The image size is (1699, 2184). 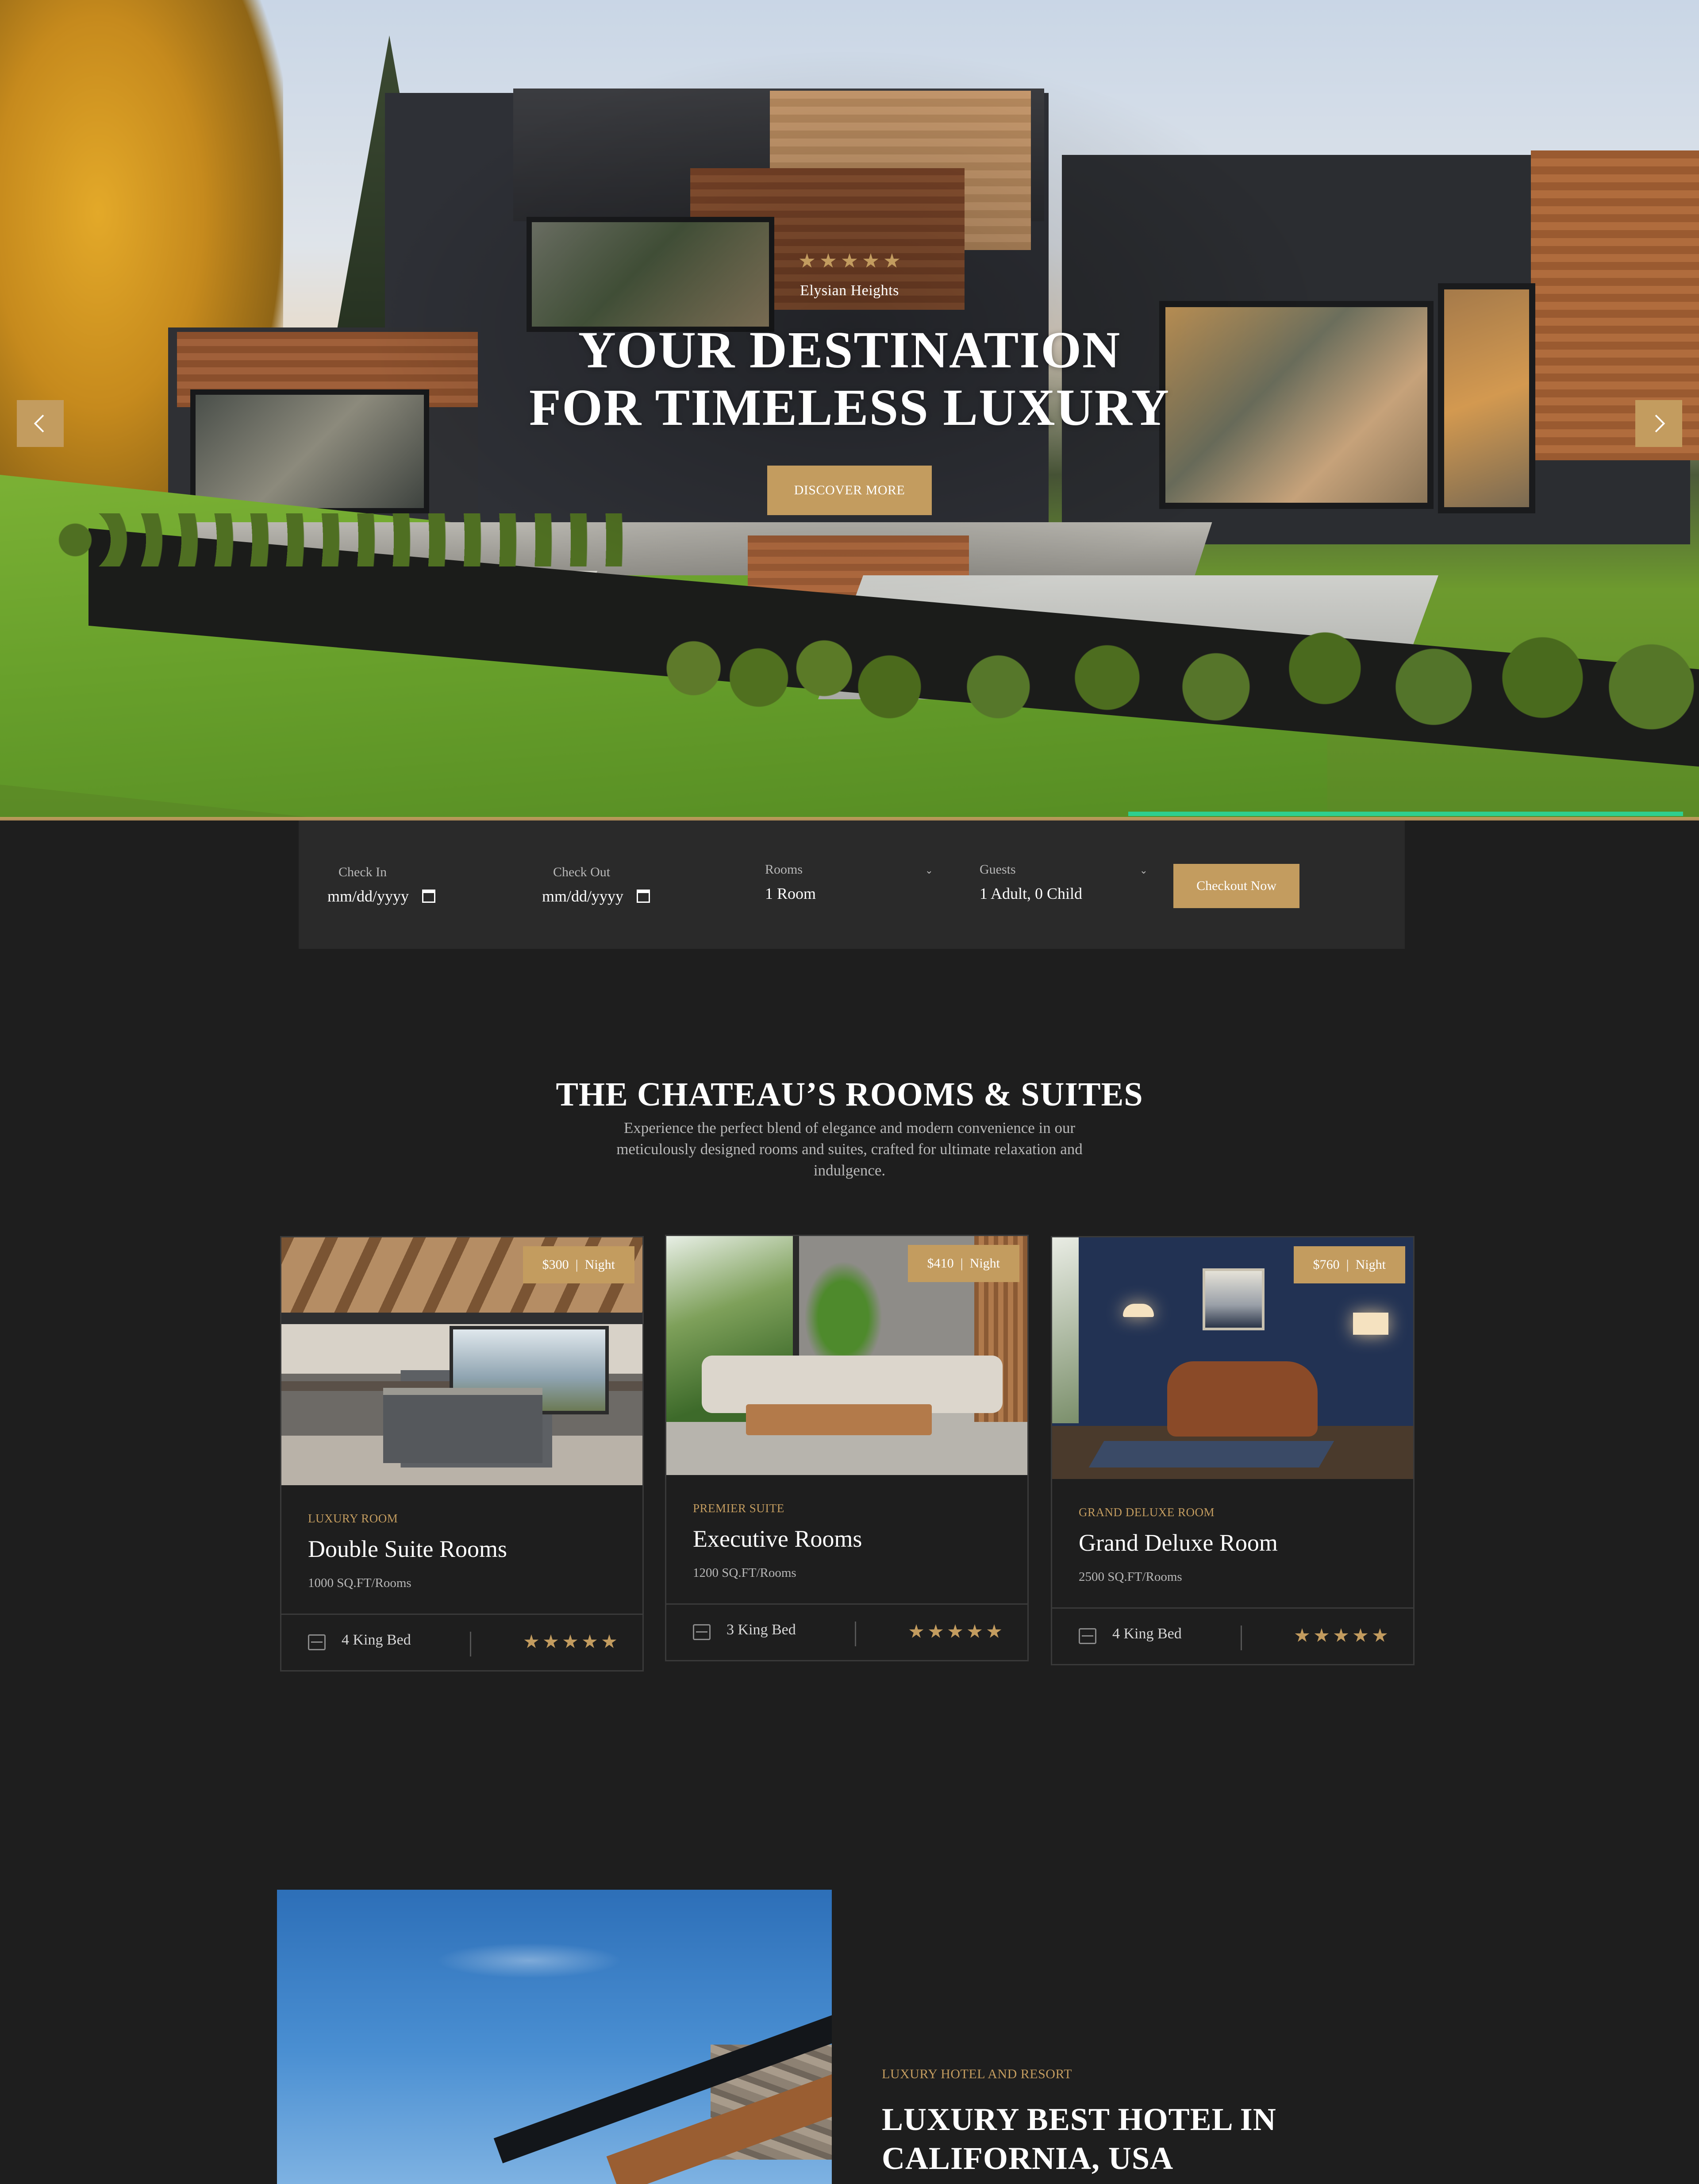 I want to click on chevron-right-icon, so click(x=1660, y=423).